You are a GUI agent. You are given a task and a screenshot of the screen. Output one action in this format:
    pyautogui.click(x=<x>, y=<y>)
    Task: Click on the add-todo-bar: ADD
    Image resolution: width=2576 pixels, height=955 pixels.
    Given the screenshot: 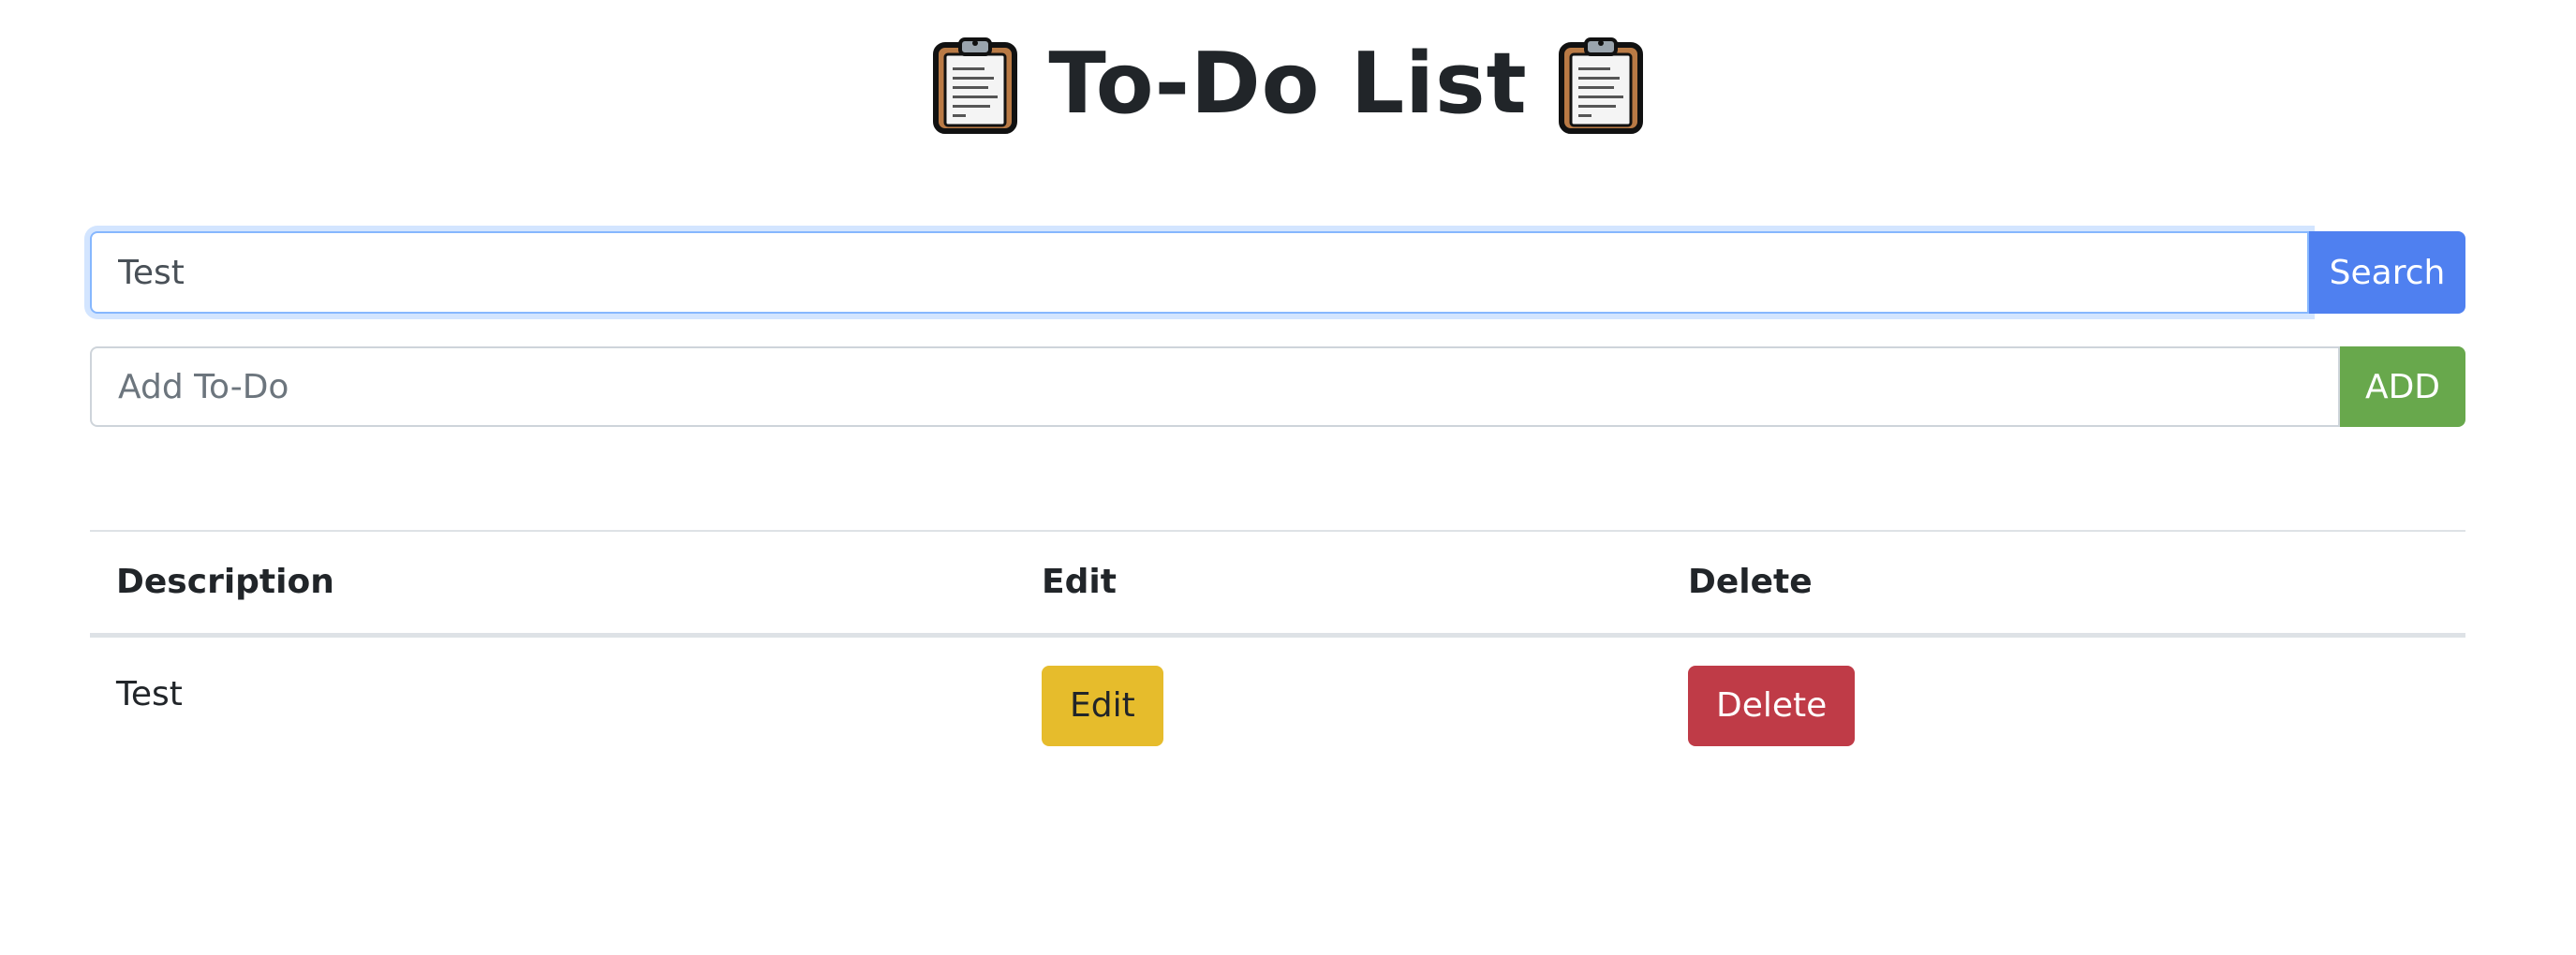 What is the action you would take?
    pyautogui.click(x=1277, y=386)
    